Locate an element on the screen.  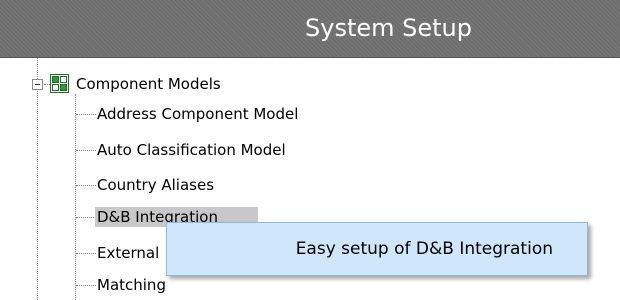
tree-item-external: External is located at coordinates (128, 253).